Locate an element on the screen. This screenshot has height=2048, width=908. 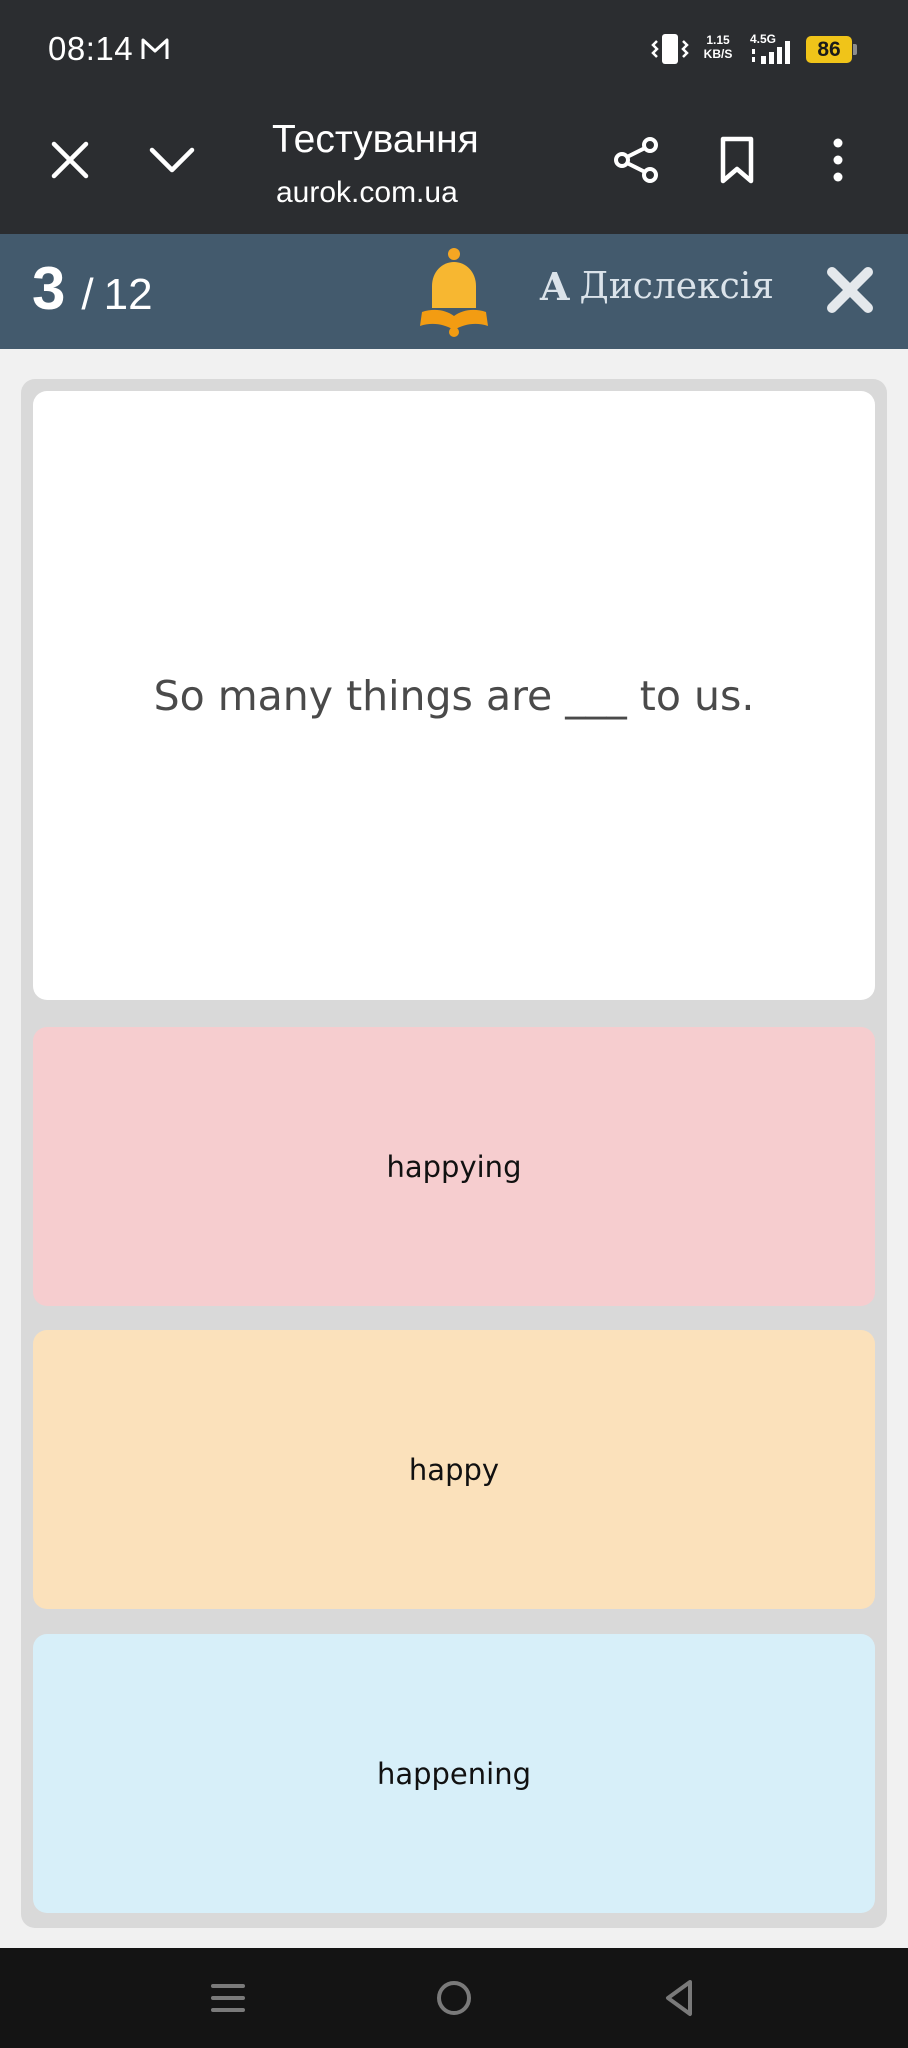
battery-level: 86 is located at coordinates (829, 49).